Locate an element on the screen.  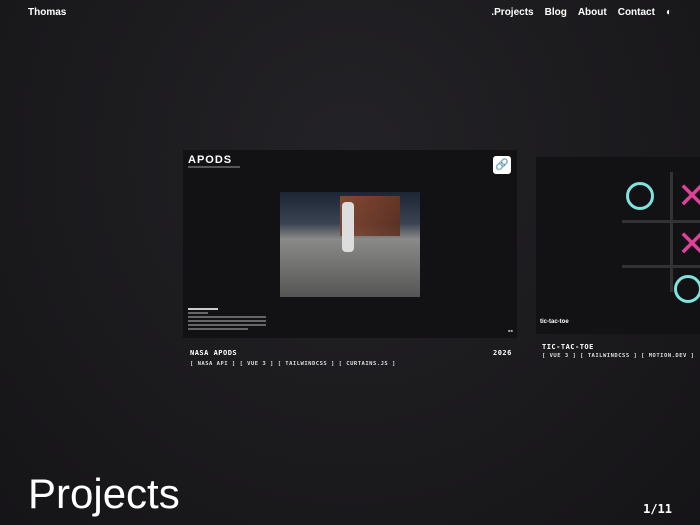
tag: [ MOTION.DEV ] is located at coordinates (668, 356).